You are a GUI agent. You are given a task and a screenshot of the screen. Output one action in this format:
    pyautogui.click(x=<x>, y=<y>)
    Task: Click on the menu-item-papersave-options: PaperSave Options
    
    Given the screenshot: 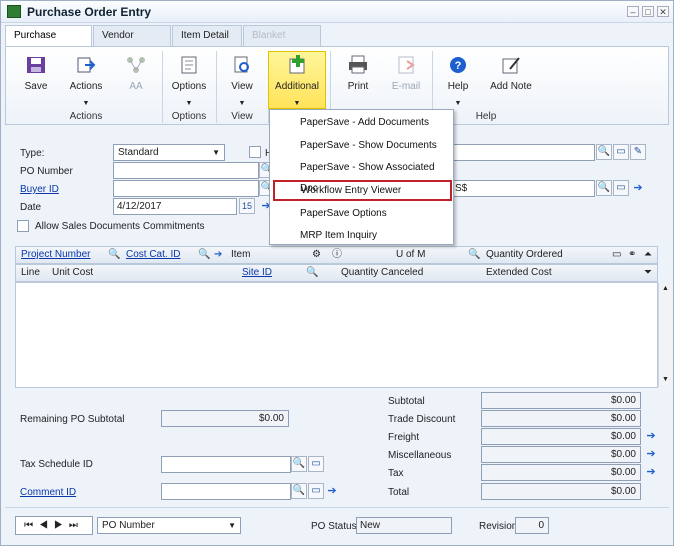 What is the action you would take?
    pyautogui.click(x=361, y=213)
    